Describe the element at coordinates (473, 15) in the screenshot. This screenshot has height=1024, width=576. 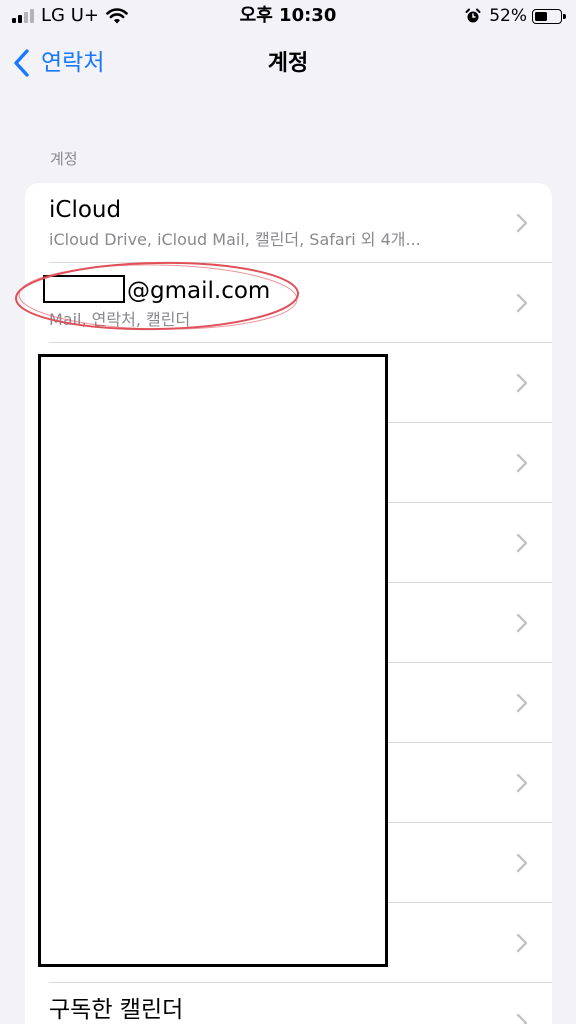
I see `alarm-icon` at that location.